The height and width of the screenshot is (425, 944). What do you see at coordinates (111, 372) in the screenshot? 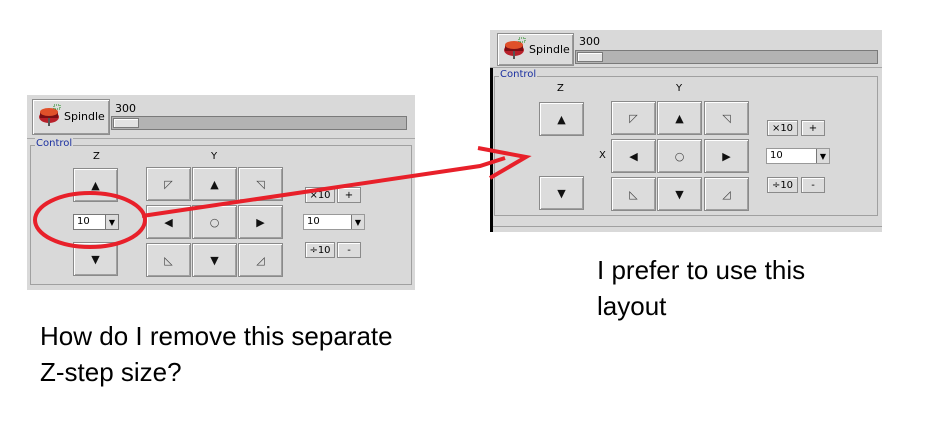
I see `question-line-2: Z-step size?` at bounding box center [111, 372].